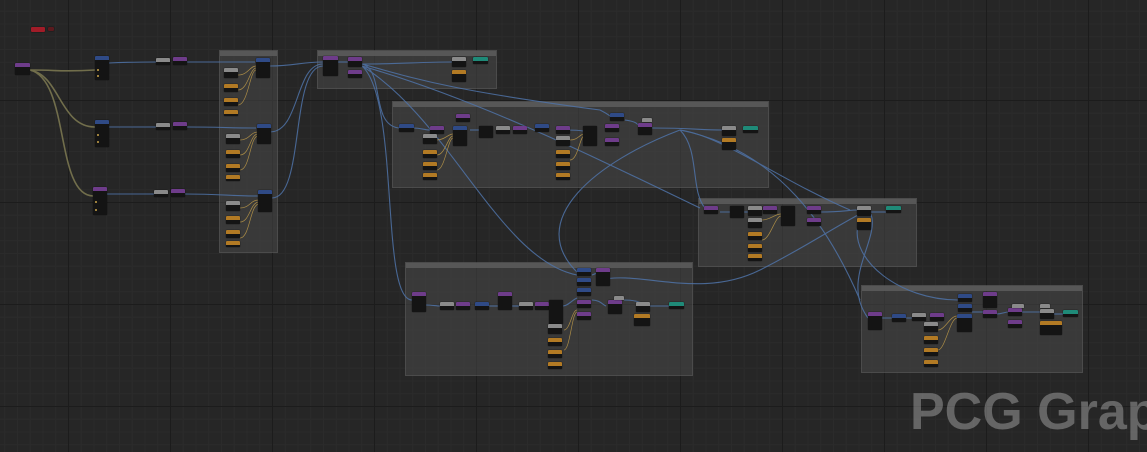  I want to click on red-input-node-secondary, so click(51, 29).